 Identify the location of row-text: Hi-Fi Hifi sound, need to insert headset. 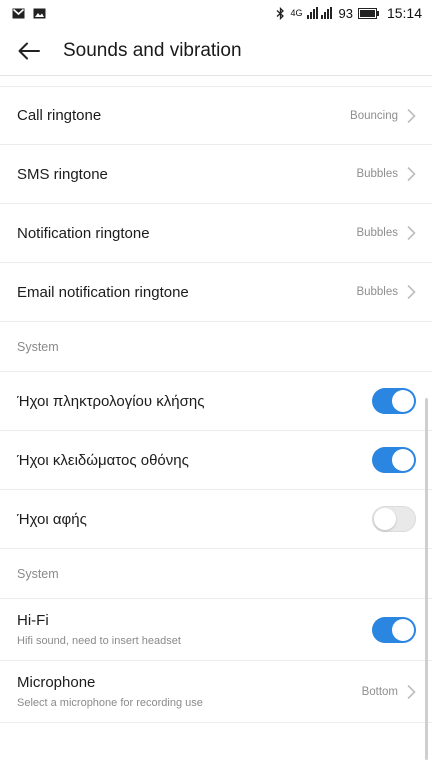
(99, 629).